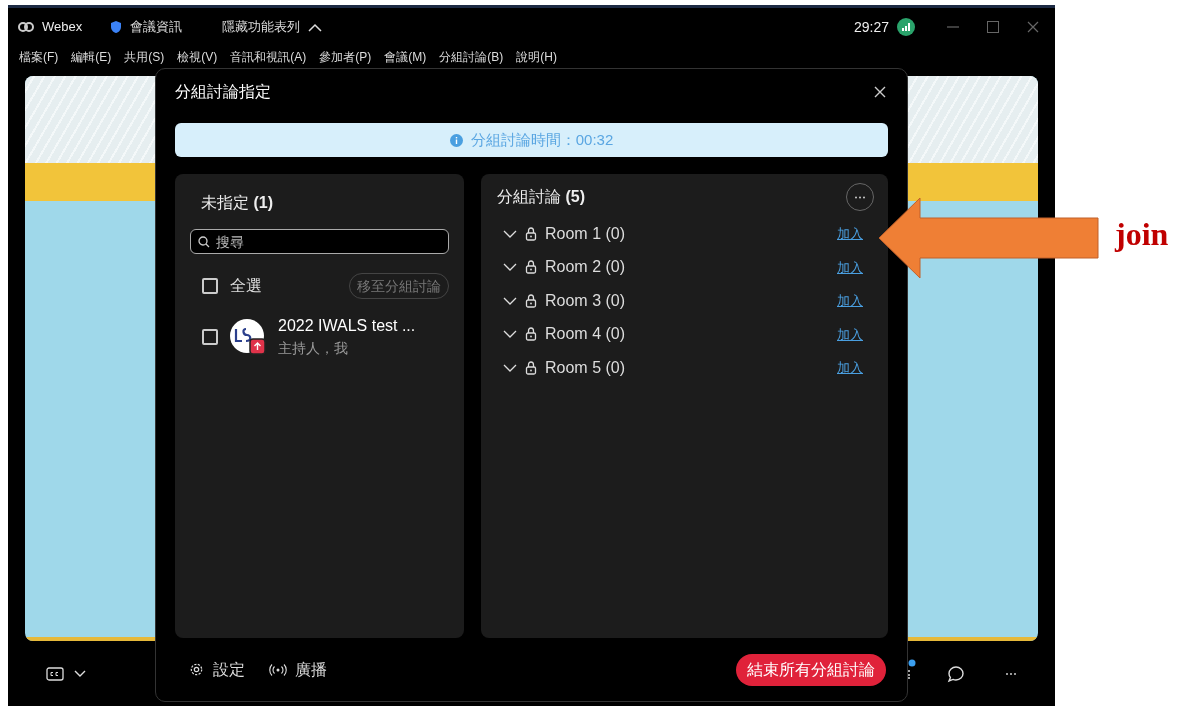 This screenshot has height=706, width=1186. What do you see at coordinates (223, 92) in the screenshot?
I see `dialog-title: 分組討論指定` at bounding box center [223, 92].